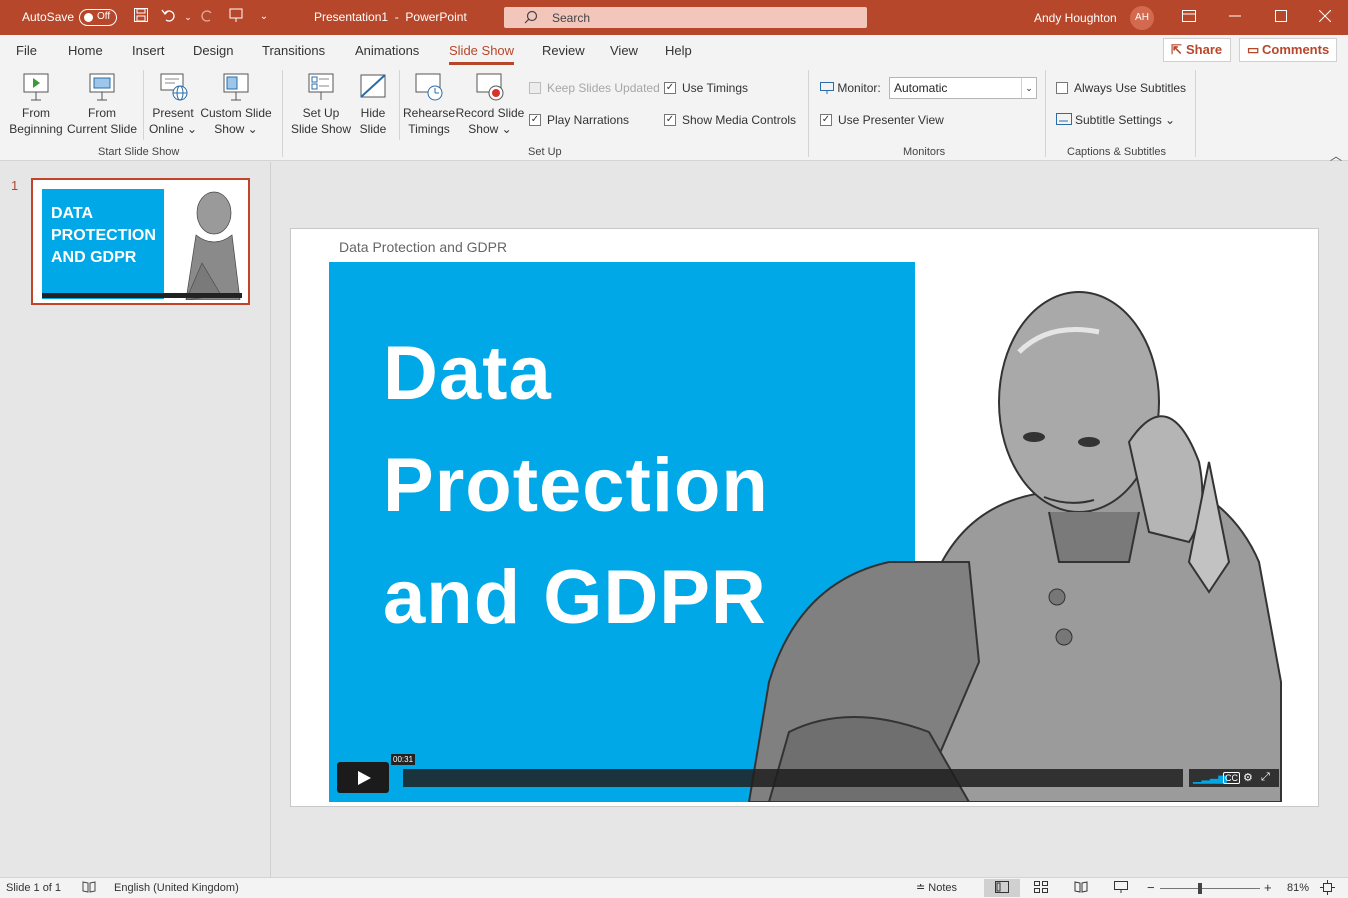  I want to click on settings-gear-icon: ⚙, so click(1248, 777).